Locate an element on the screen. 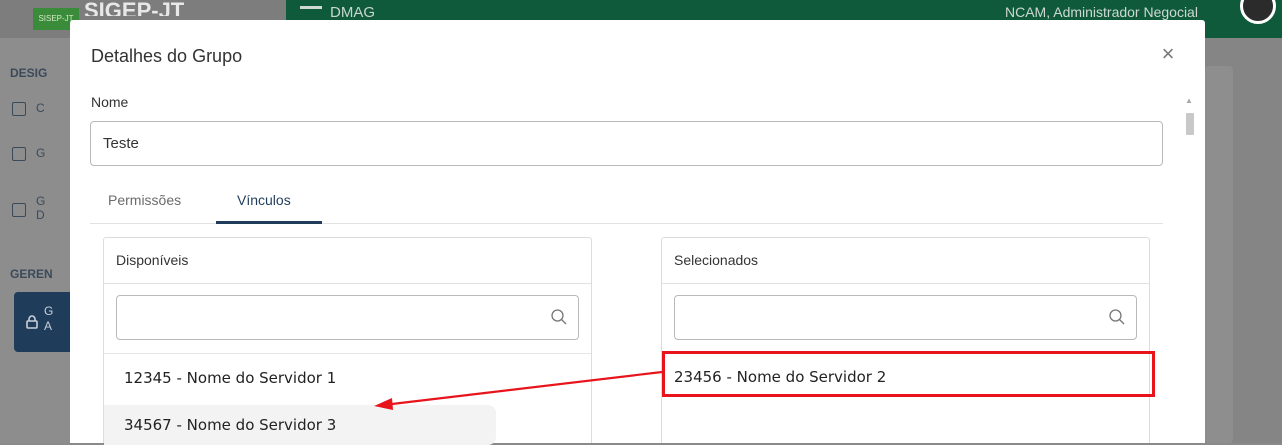  scroll-thumb is located at coordinates (1190, 124).